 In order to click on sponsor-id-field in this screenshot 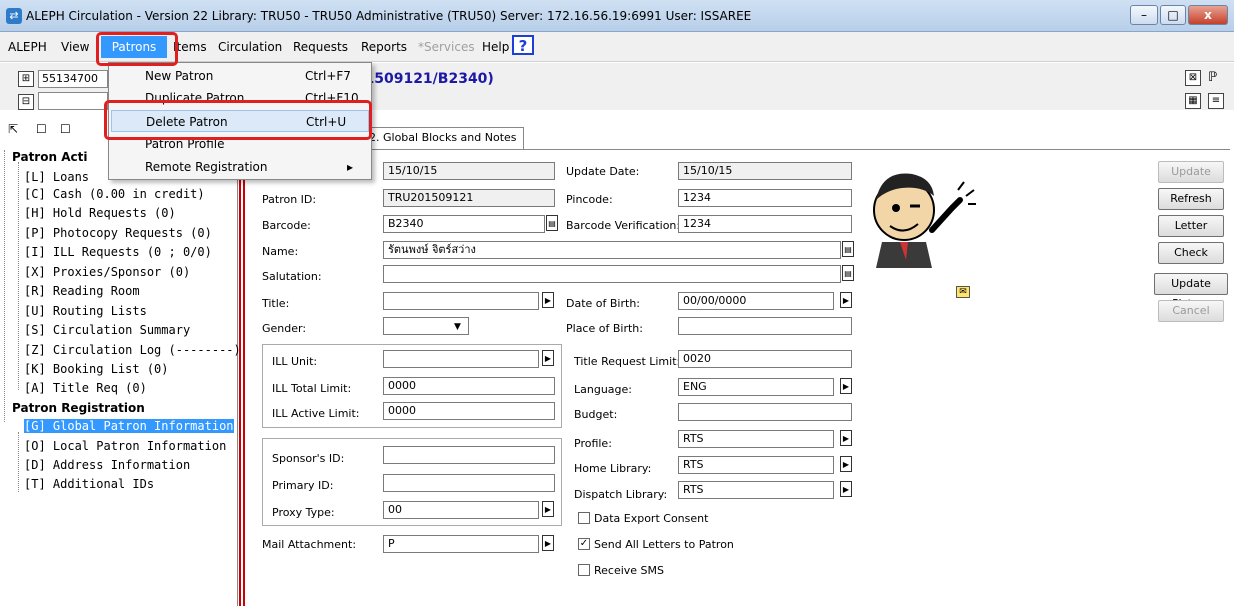, I will do `click(469, 455)`.